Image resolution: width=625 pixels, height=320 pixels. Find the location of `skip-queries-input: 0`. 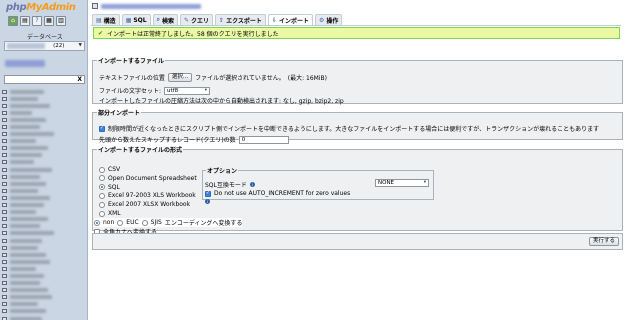

skip-queries-input: 0 is located at coordinates (263, 139).